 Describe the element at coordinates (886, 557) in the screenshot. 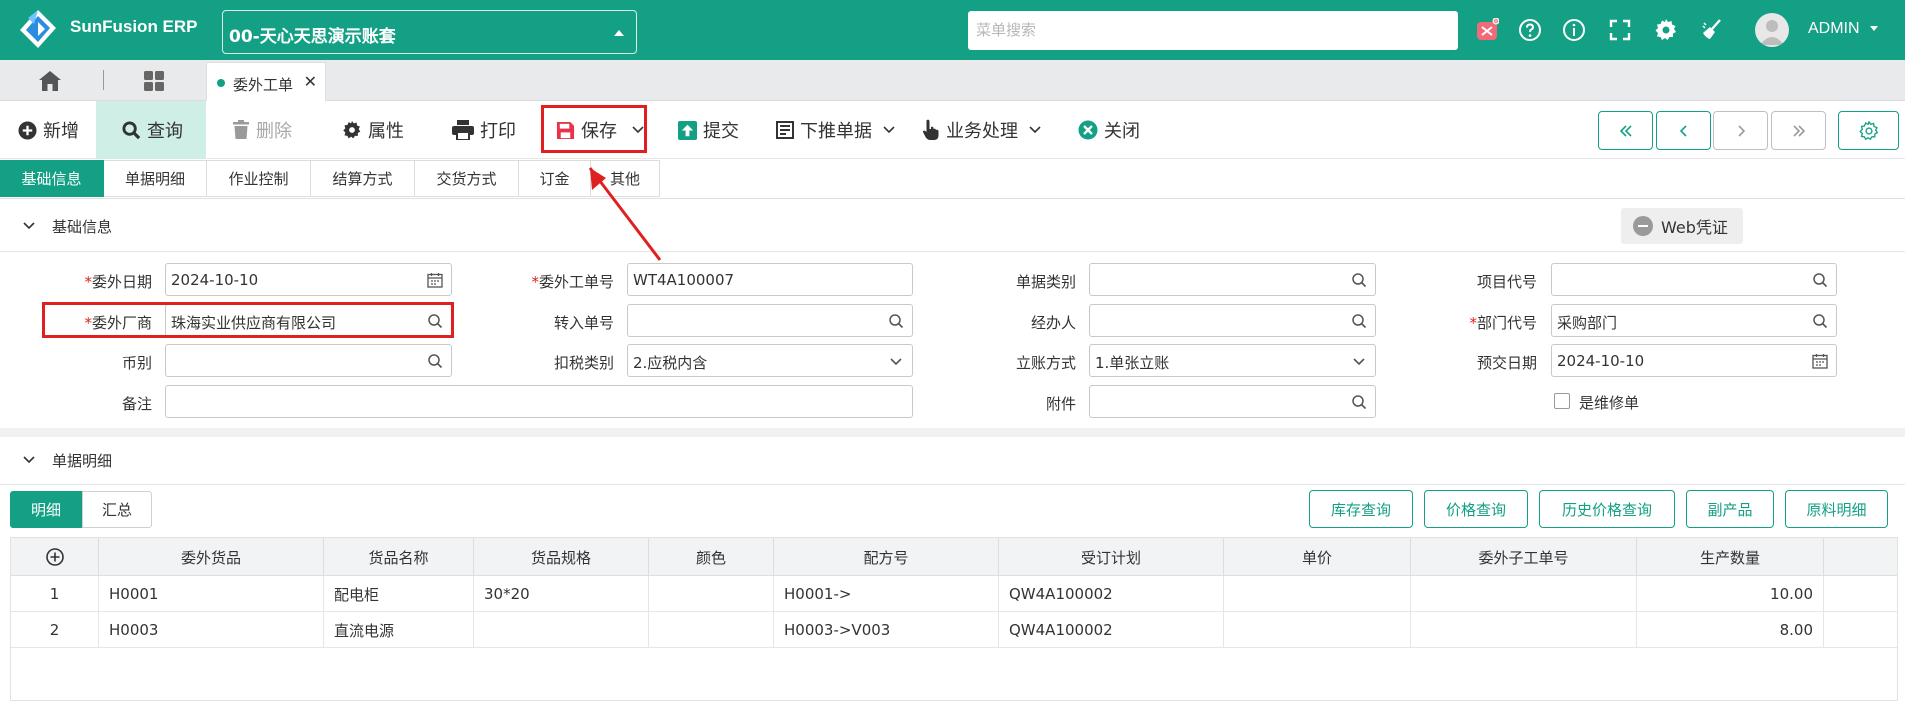

I see `column-header: 配方号` at that location.